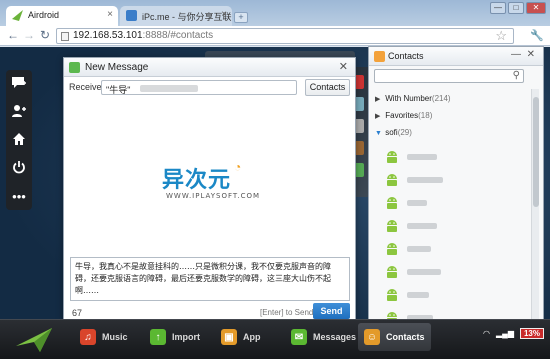 The width and height of the screenshot is (550, 359). I want to click on tab-ipc-label: iPc.me - 与你分享互联网的, so click(187, 17).